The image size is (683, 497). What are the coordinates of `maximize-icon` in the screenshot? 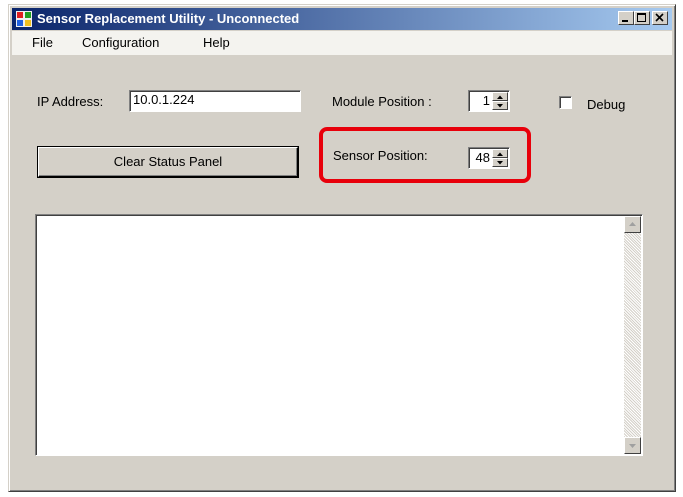 It's located at (641, 17).